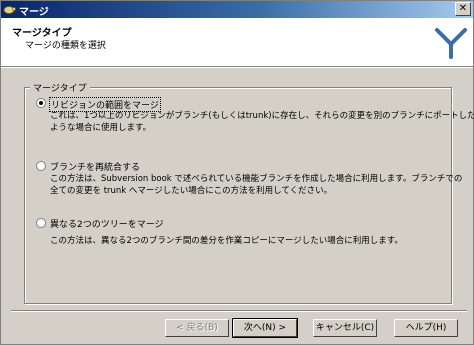 The width and height of the screenshot is (474, 345). Describe the element at coordinates (9, 10) in the screenshot. I see `tortoise-icon` at that location.